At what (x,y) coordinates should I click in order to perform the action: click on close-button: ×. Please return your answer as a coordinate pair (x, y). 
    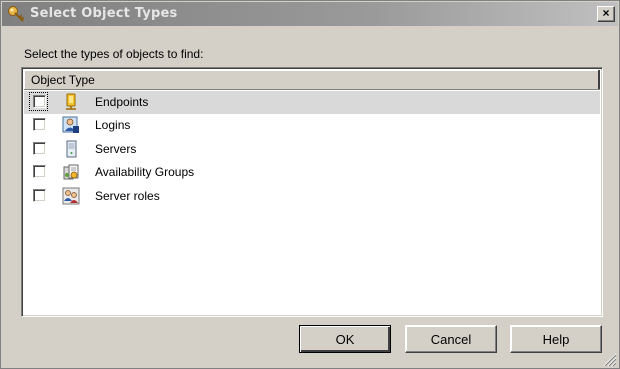
    Looking at the image, I should click on (606, 14).